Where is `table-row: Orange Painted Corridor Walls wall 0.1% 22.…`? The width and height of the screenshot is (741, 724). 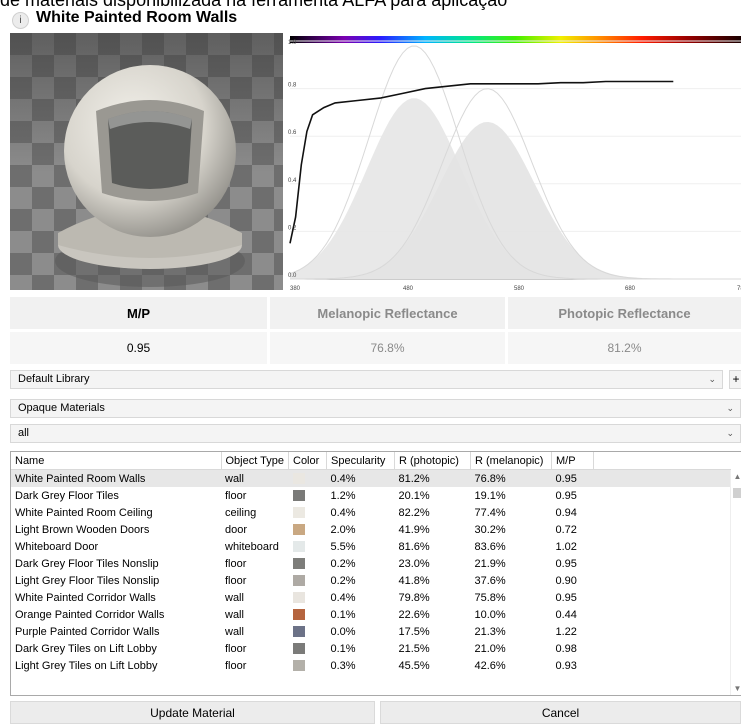
table-row: Orange Painted Corridor Walls wall 0.1% 22.… is located at coordinates (371, 614).